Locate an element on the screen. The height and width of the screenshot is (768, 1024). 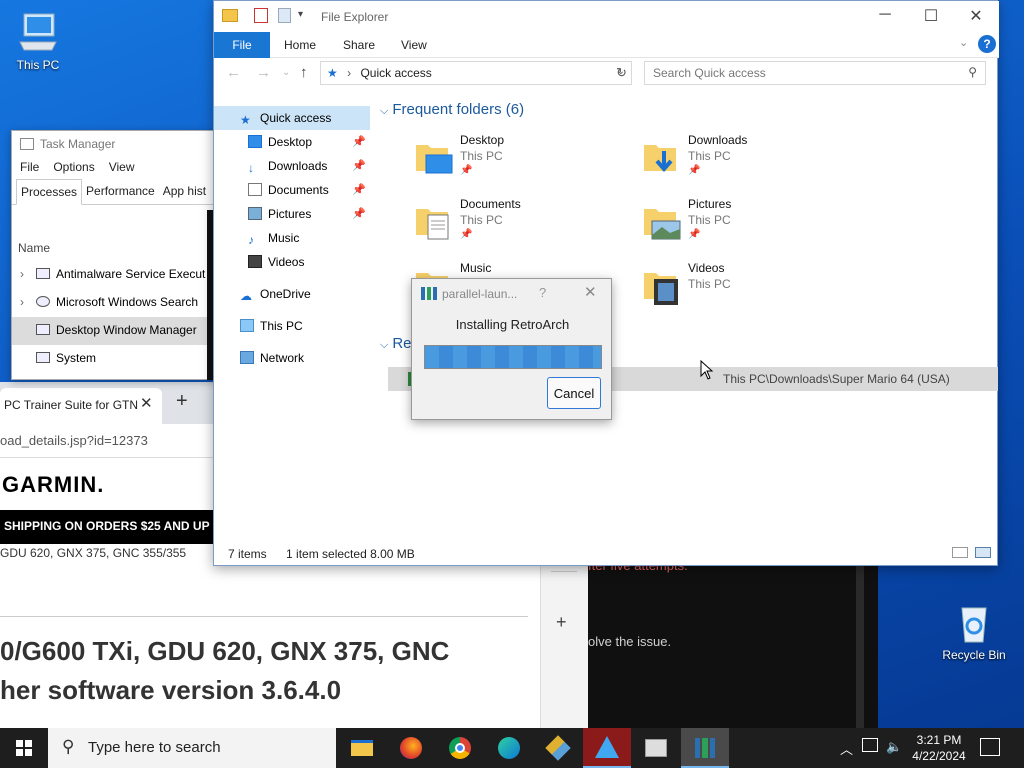
status-bar: 7 items 1 item selected 8.00 MB is located at coordinates (321, 554).